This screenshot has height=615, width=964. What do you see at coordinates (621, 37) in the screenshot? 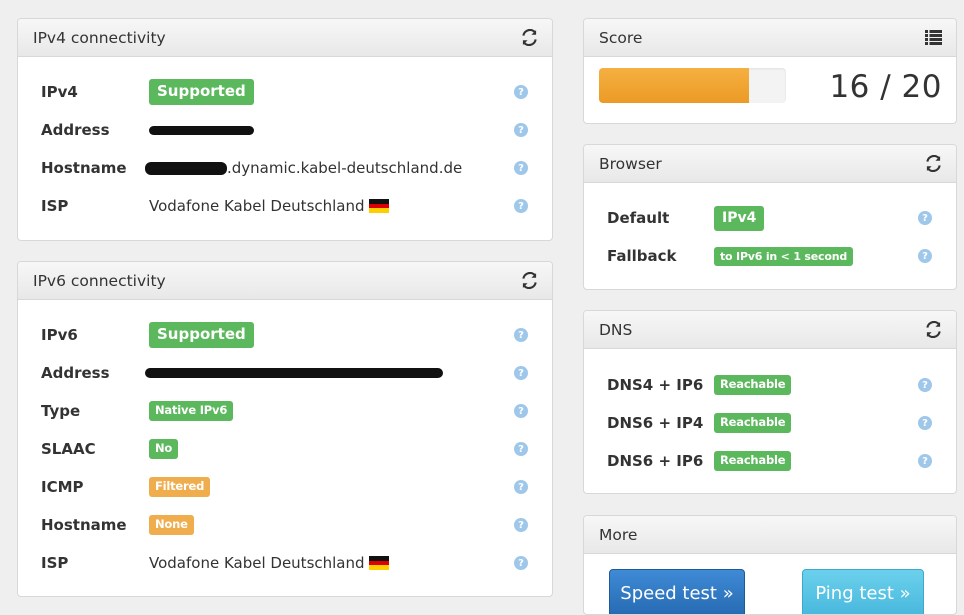
I see `panel-title: Score` at bounding box center [621, 37].